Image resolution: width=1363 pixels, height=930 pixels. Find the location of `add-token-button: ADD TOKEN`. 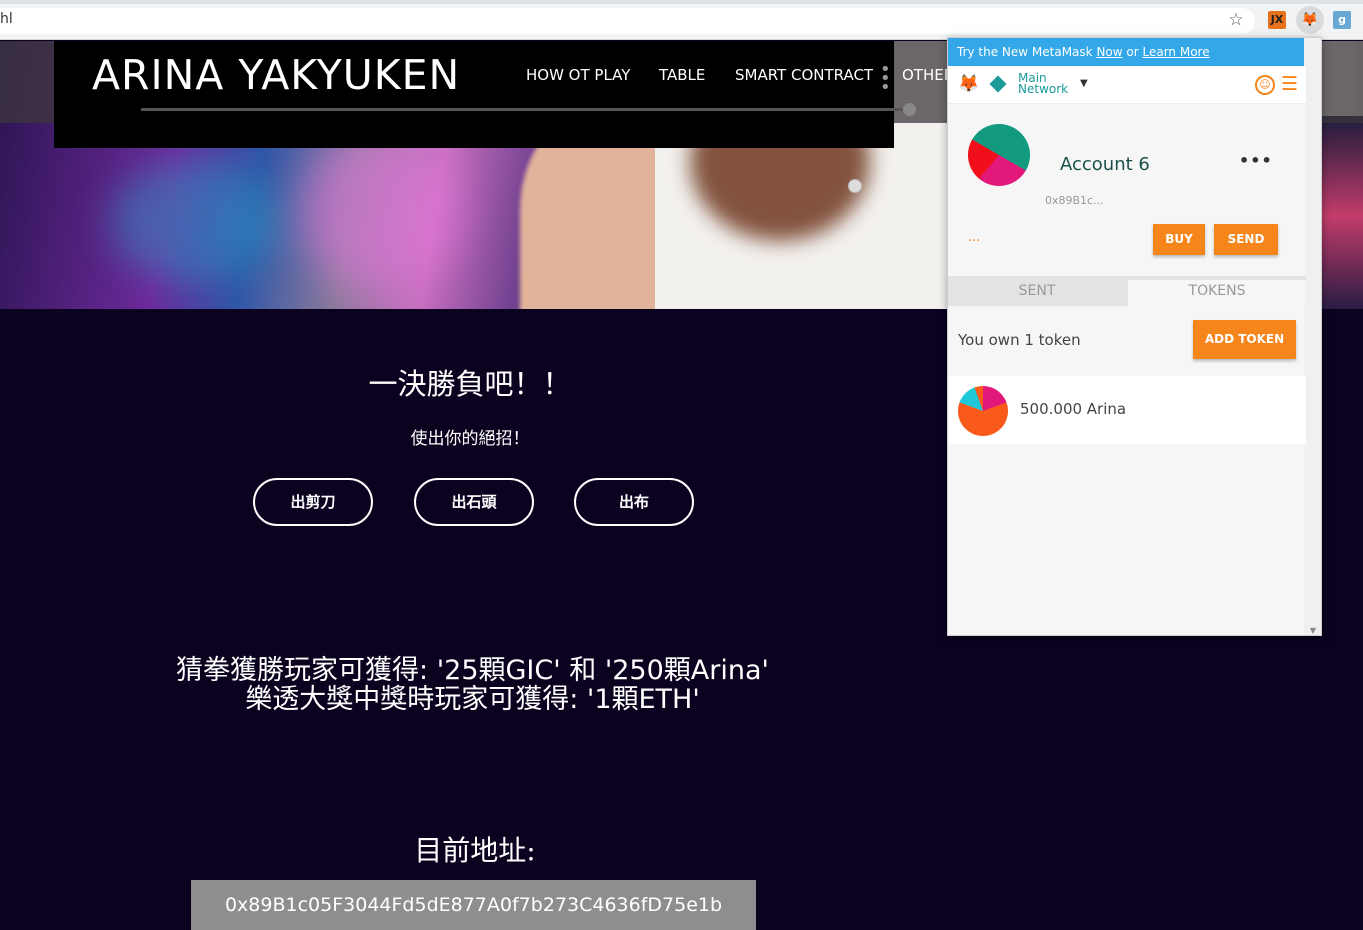

add-token-button: ADD TOKEN is located at coordinates (1244, 339).